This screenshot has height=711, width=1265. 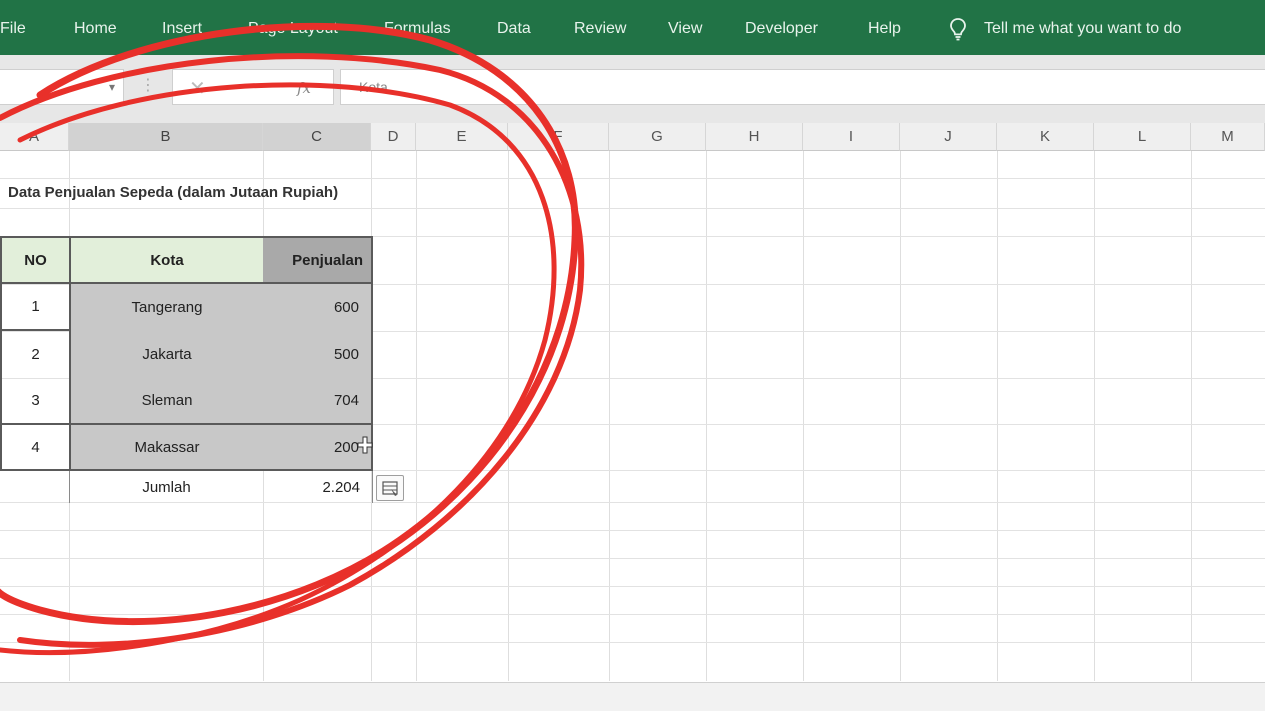 I want to click on formula-buttons: ✕ fx, so click(x=253, y=87).